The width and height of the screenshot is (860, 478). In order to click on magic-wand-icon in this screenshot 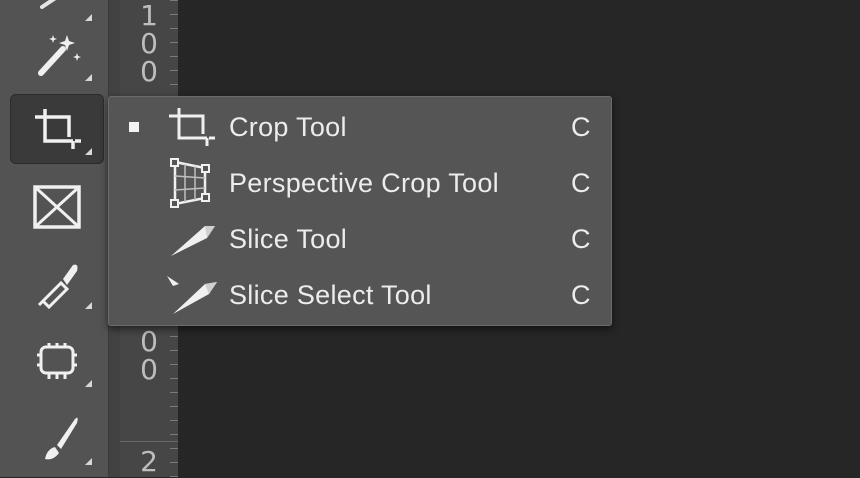, I will do `click(59, 55)`.